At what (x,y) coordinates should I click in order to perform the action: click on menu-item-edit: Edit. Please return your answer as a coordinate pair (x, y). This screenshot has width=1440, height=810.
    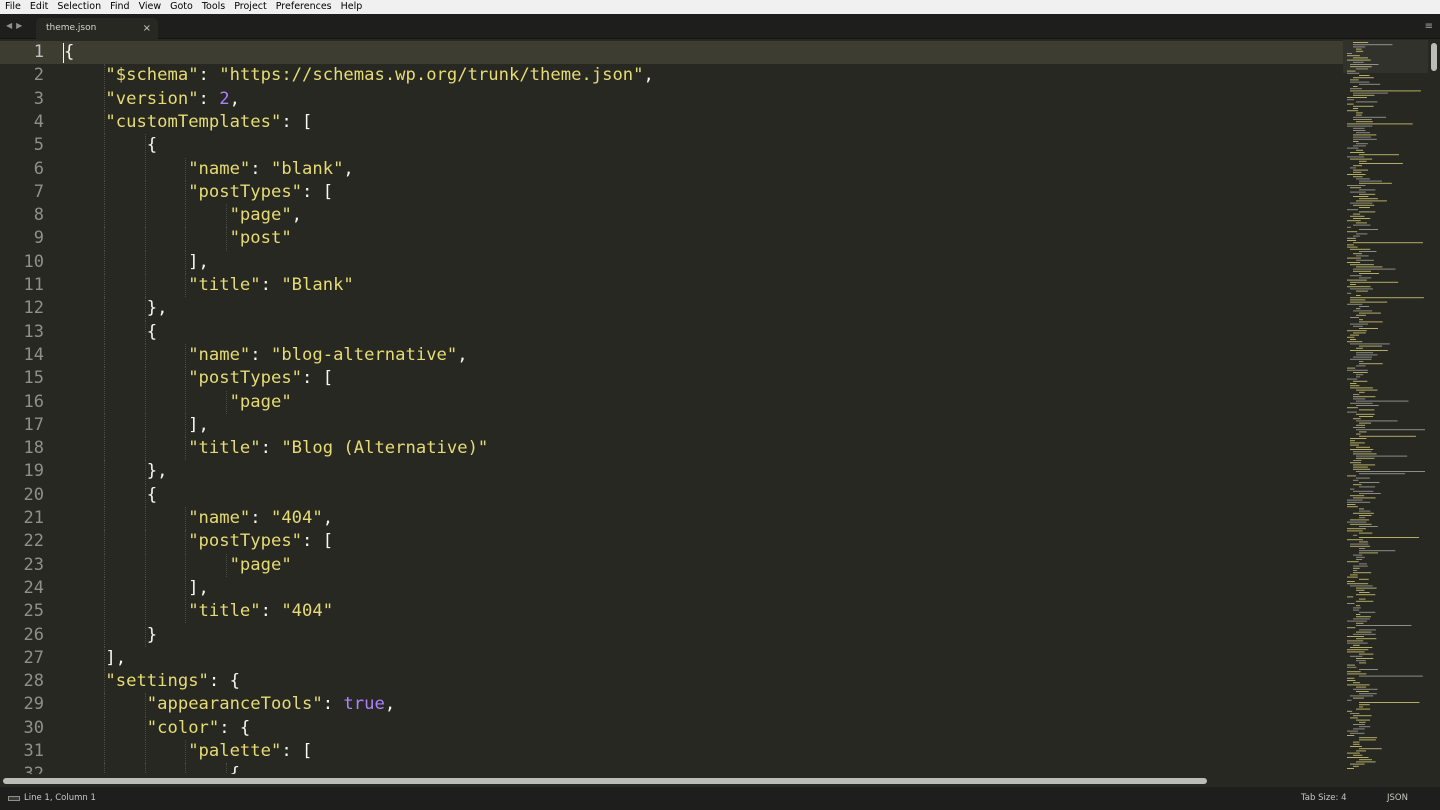
    Looking at the image, I should click on (38, 7).